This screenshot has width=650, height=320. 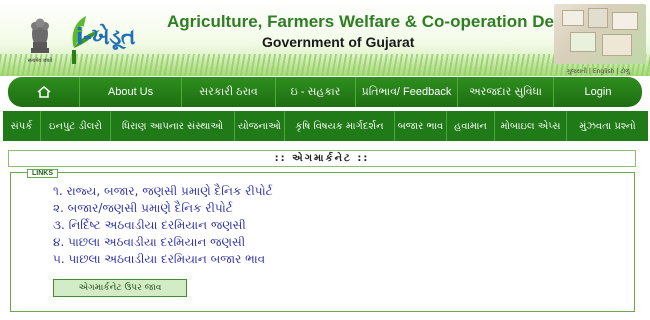 I want to click on nav-home, so click(x=44, y=92).